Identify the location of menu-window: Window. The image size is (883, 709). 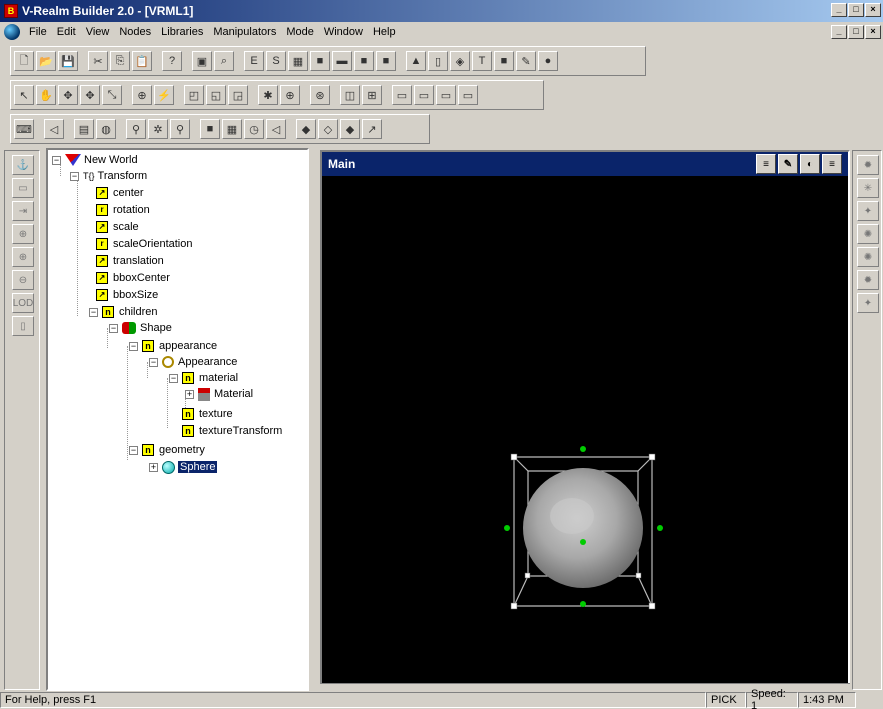
(343, 32).